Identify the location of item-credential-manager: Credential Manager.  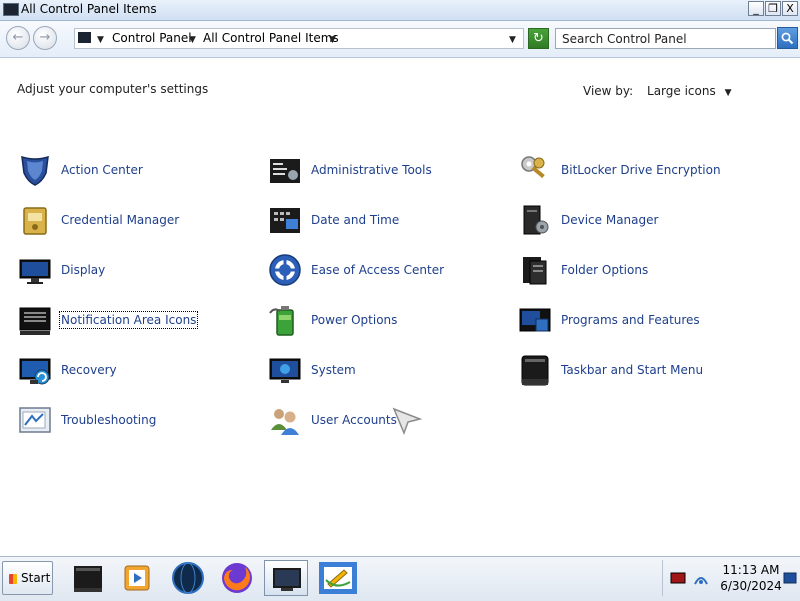
(98, 220).